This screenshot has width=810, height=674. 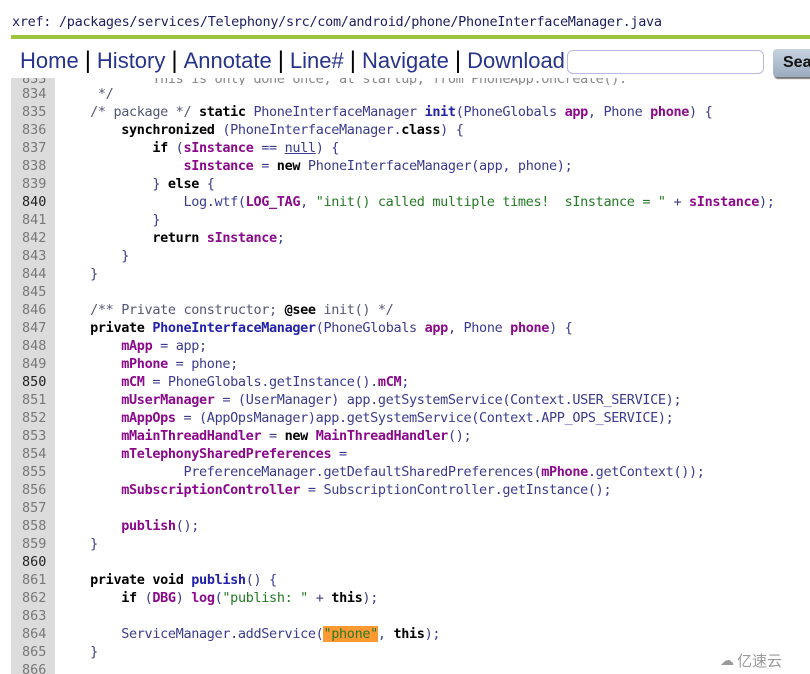 What do you see at coordinates (183, 598) in the screenshot?
I see `code-token: )` at bounding box center [183, 598].